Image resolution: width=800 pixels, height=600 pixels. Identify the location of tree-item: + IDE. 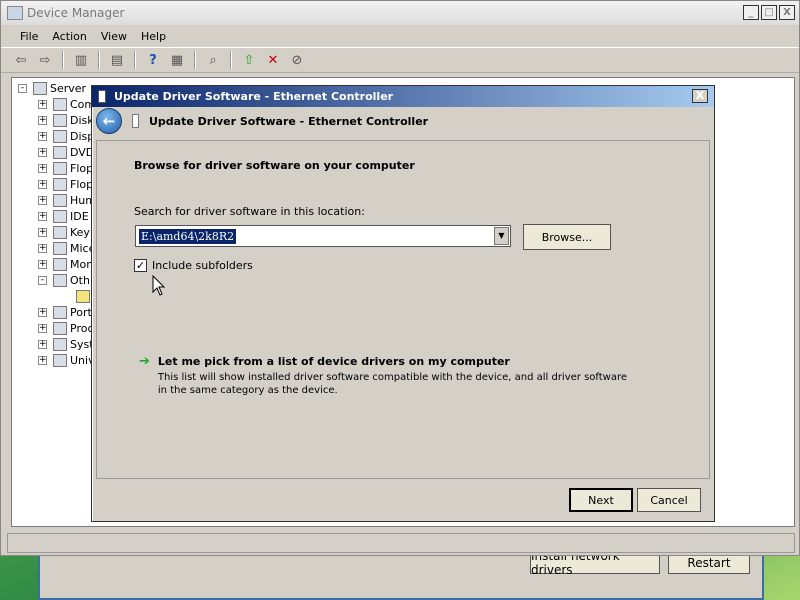
(63, 216).